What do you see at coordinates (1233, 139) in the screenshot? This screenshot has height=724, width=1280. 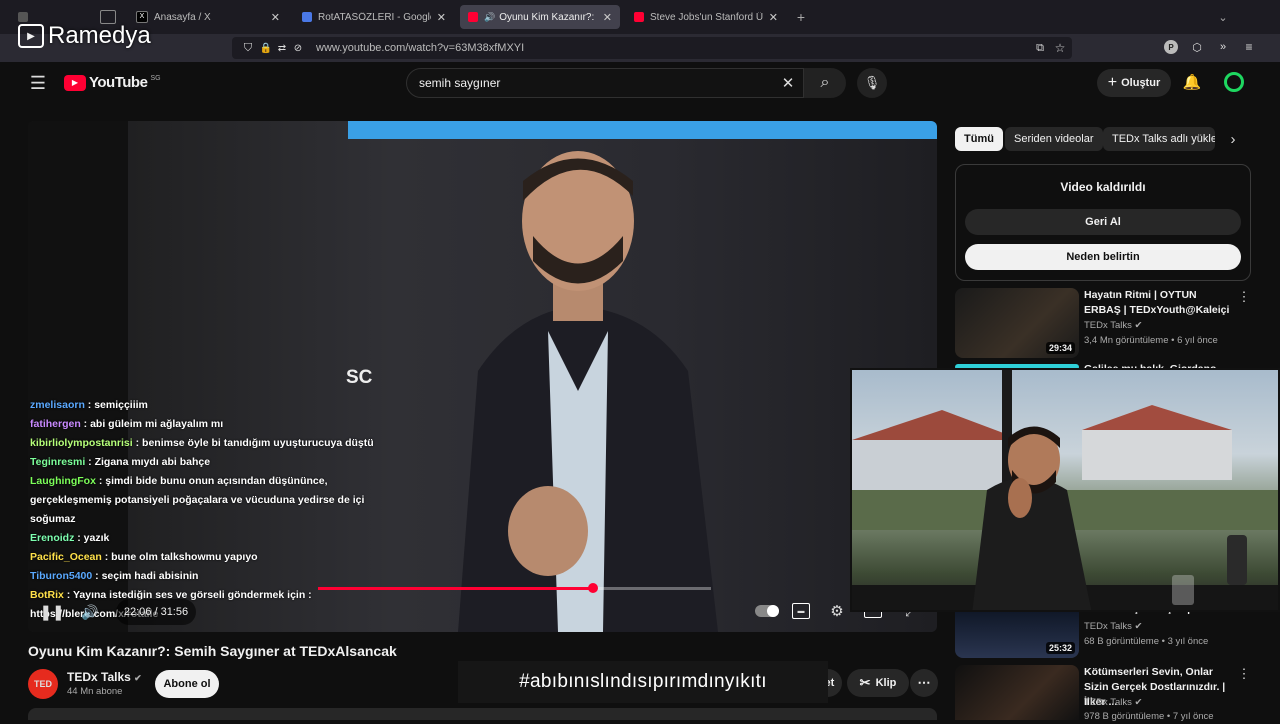 I see `chevron-right-icon: ›` at bounding box center [1233, 139].